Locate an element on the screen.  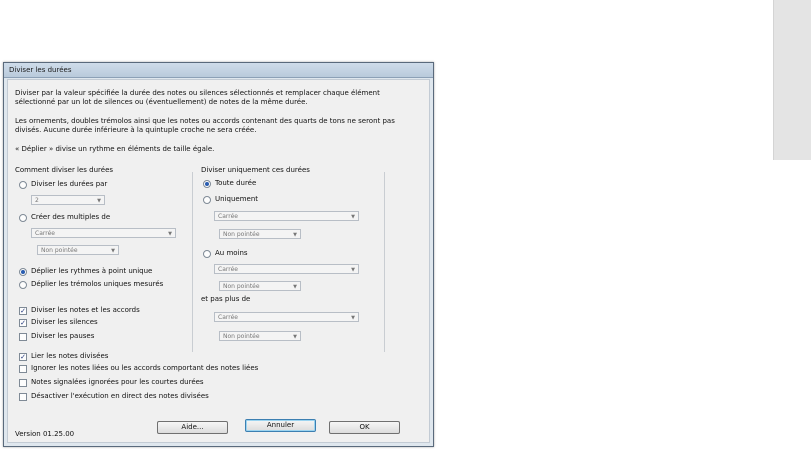
divide-pauses-checkbox is located at coordinates (23, 337).